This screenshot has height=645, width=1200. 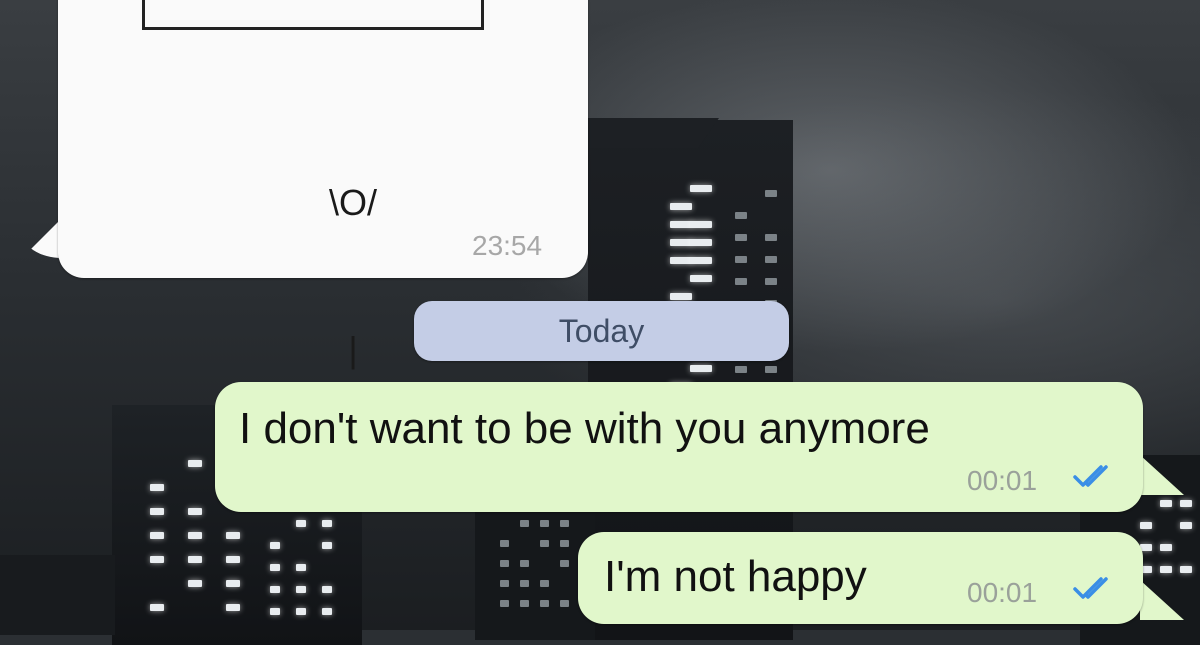 I want to click on outgoing-message-bubble: I'm not happy 00:01, so click(x=860, y=578).